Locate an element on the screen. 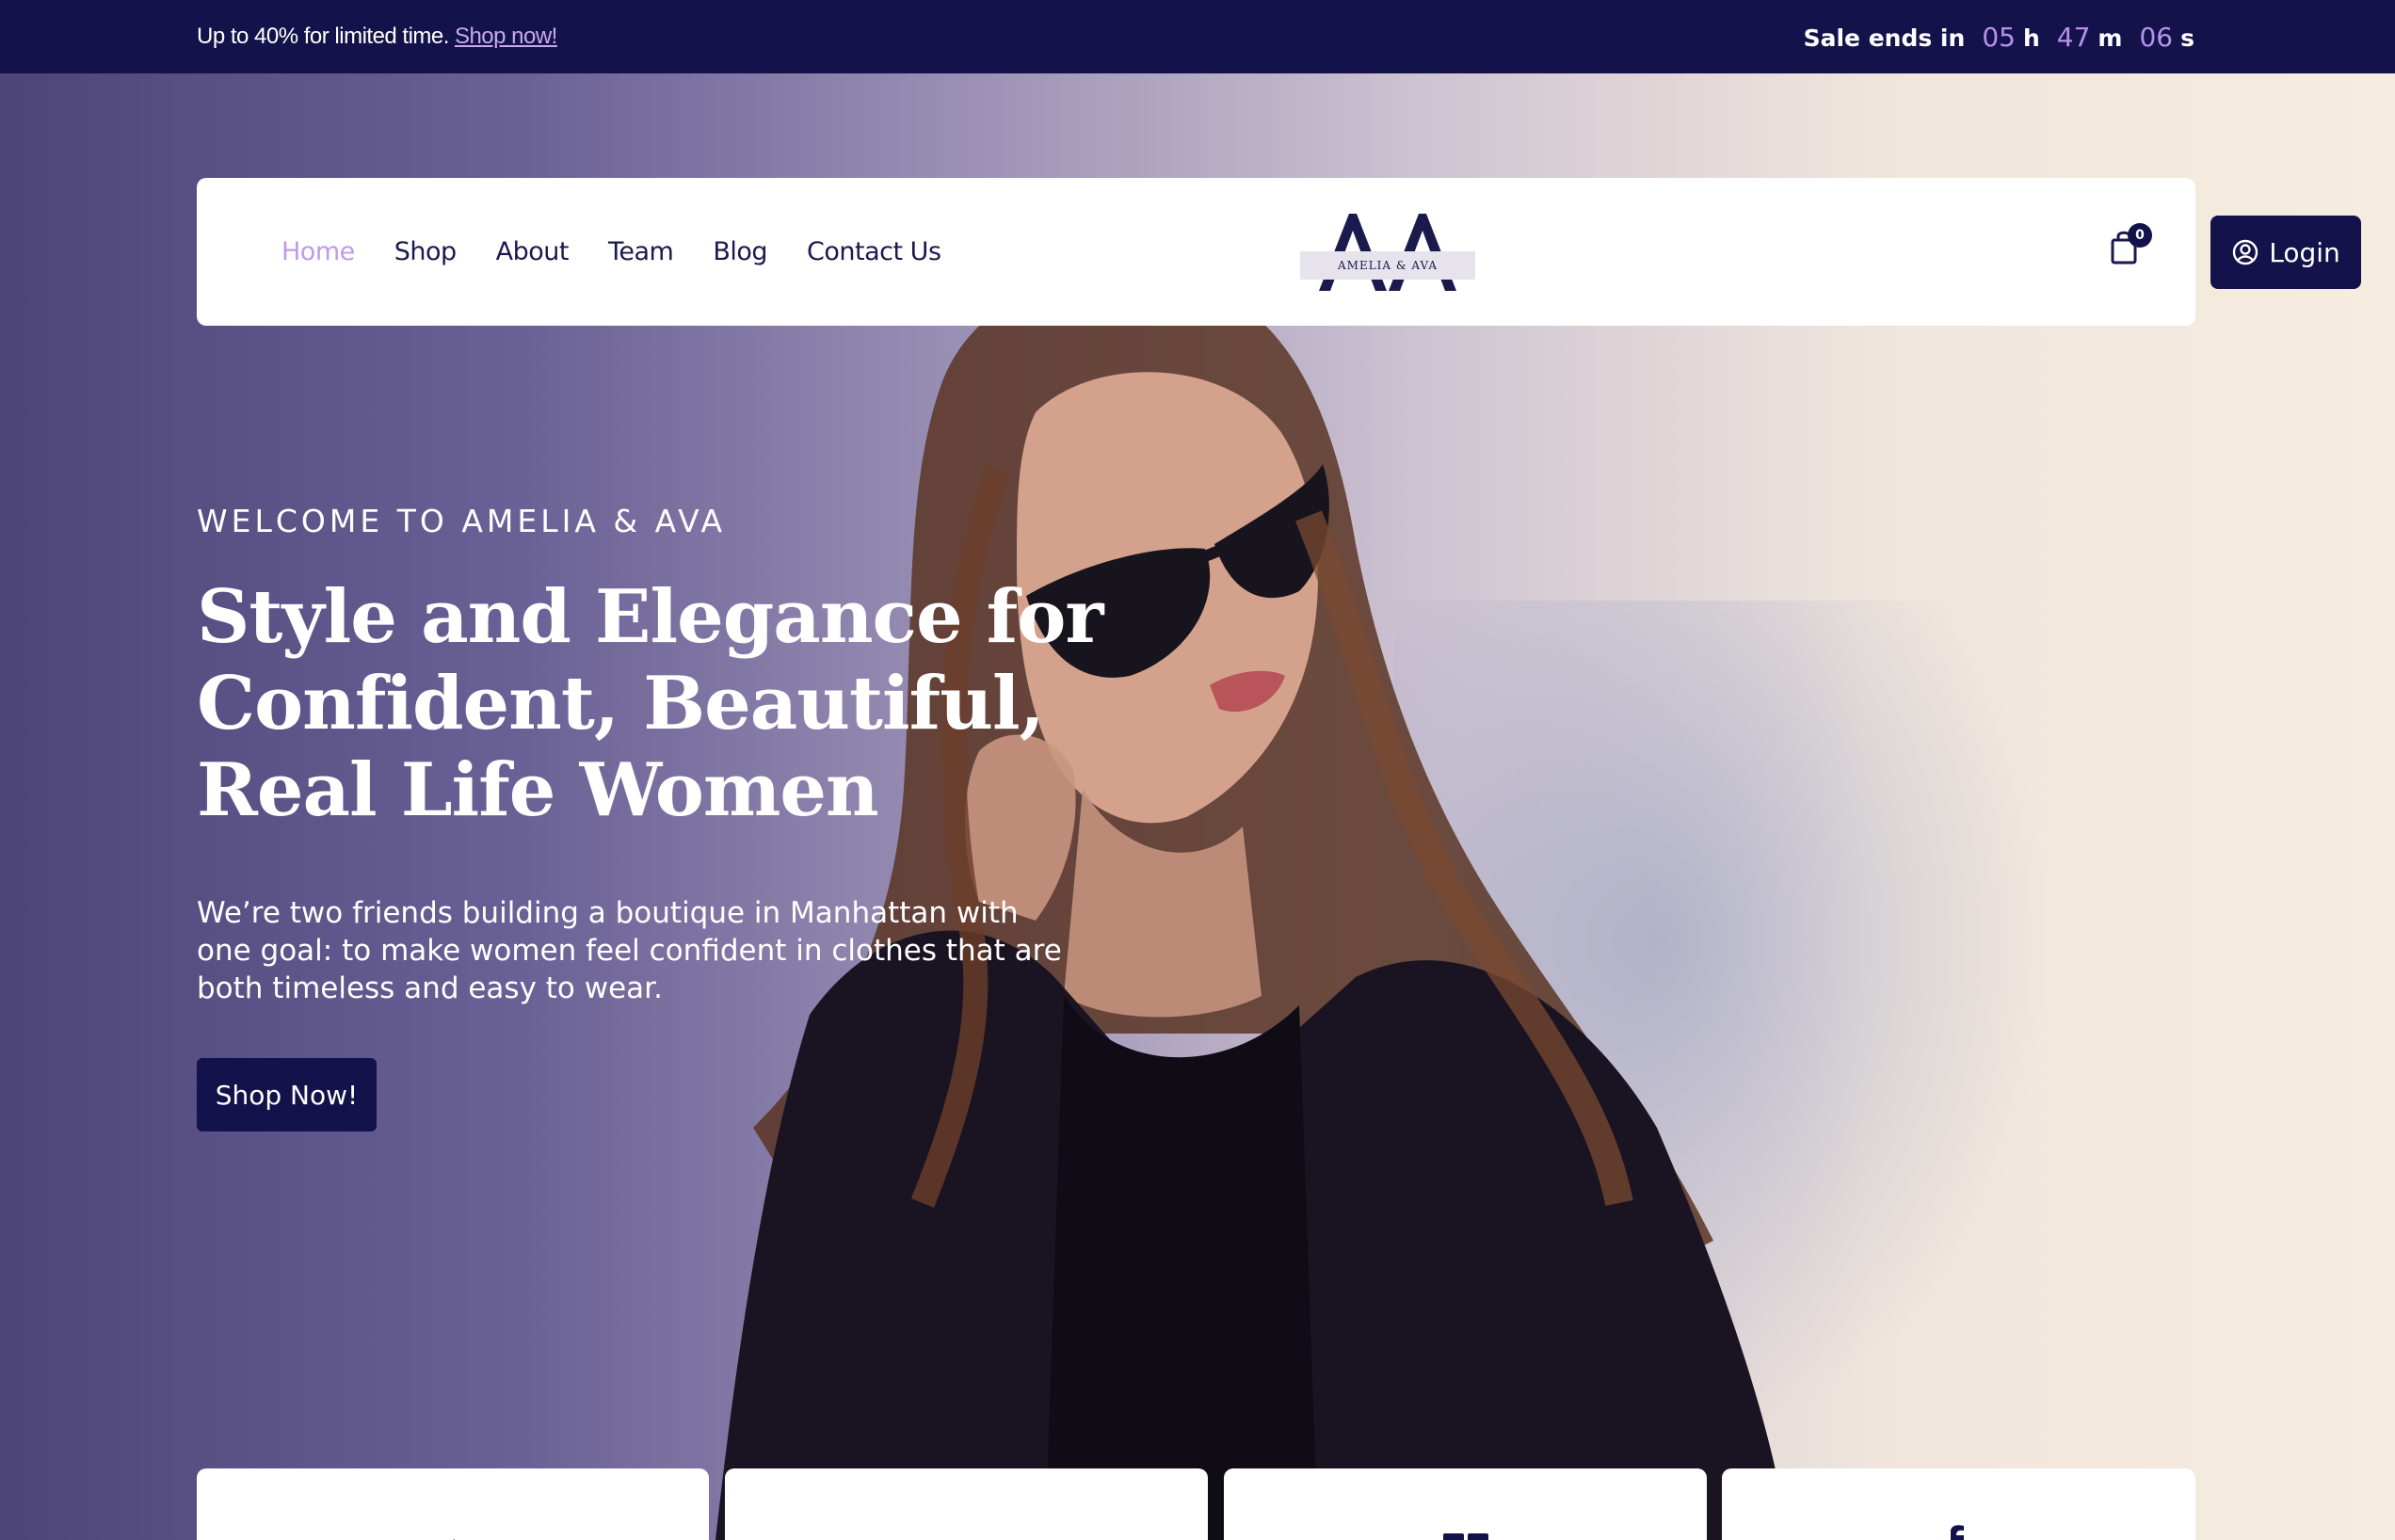 The width and height of the screenshot is (2395, 1540). countdown-minutes: 47 is located at coordinates (2073, 37).